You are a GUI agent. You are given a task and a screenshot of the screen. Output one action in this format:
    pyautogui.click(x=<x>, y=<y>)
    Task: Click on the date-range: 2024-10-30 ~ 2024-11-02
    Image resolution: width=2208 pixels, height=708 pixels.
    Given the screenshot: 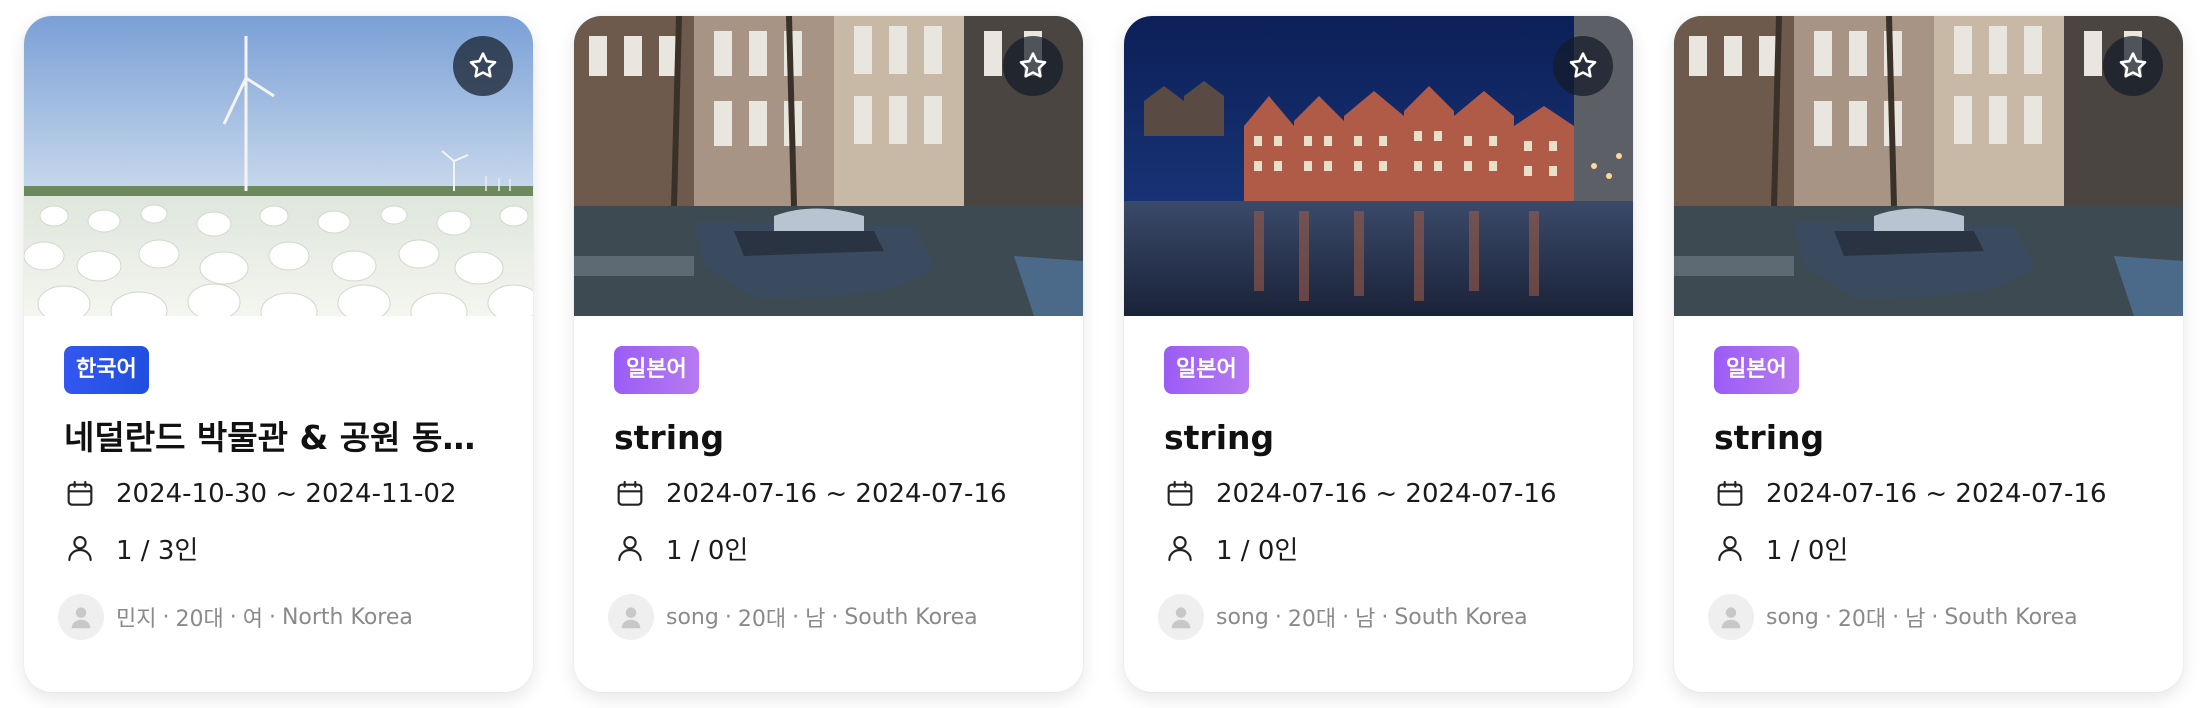 What is the action you would take?
    pyautogui.click(x=286, y=494)
    